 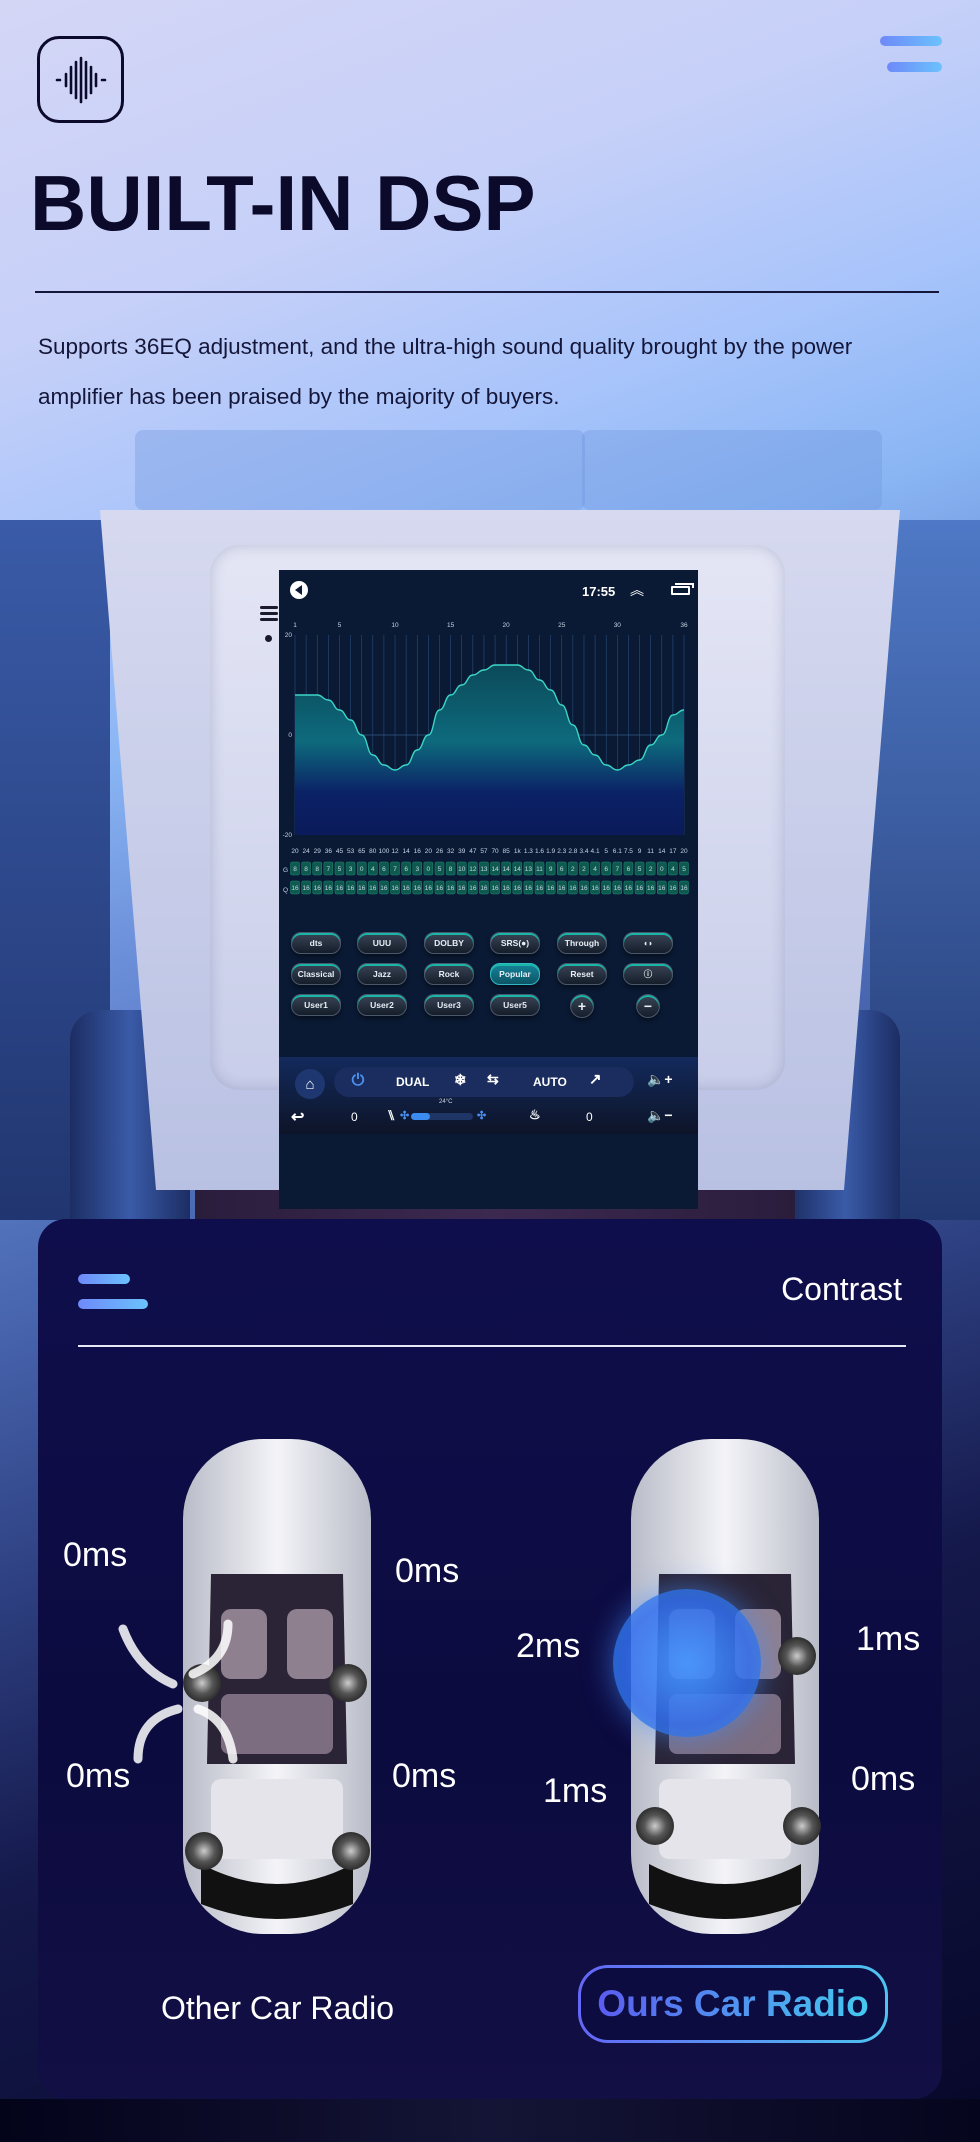 I want to click on preset-button-: ⓘ, so click(x=648, y=974).